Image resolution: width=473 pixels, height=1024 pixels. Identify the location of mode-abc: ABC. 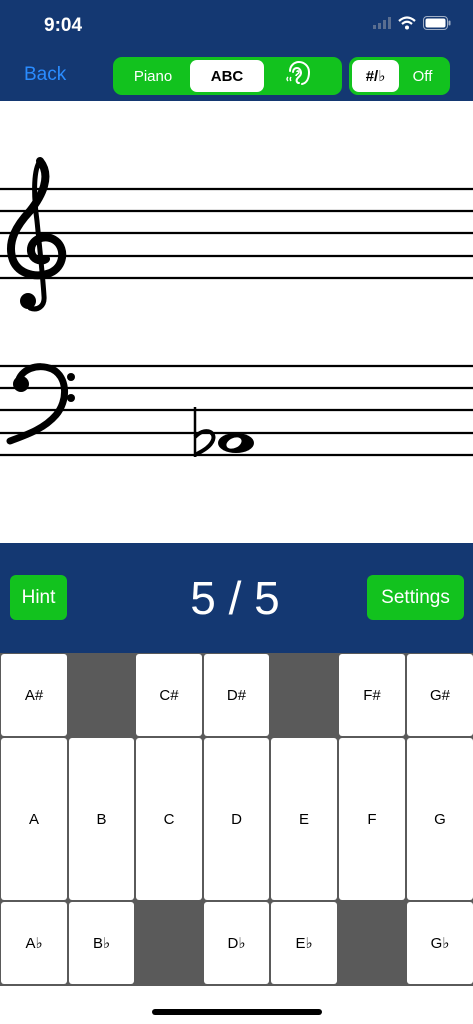
(227, 76).